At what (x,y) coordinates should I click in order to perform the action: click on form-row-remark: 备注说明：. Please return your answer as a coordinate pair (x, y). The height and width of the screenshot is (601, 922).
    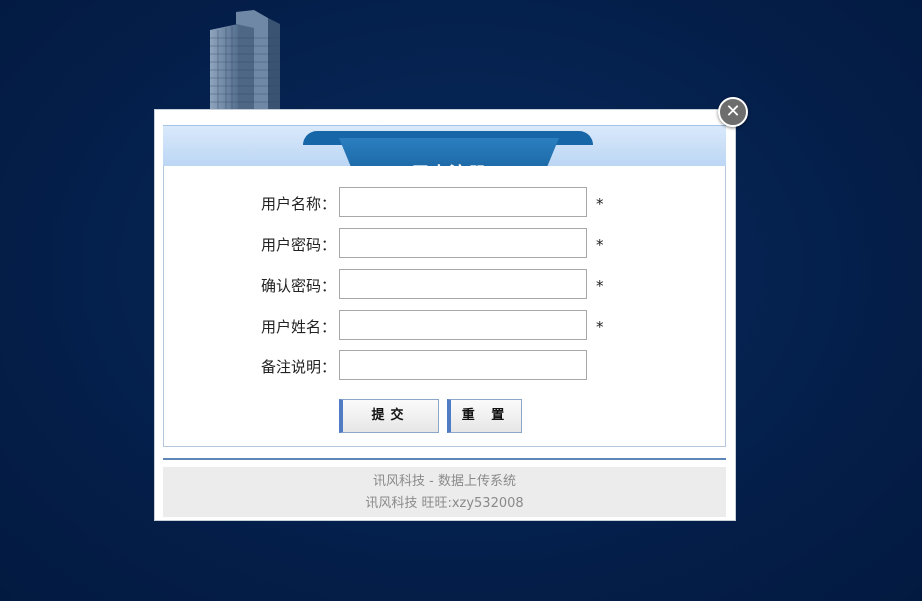
    Looking at the image, I should click on (444, 366).